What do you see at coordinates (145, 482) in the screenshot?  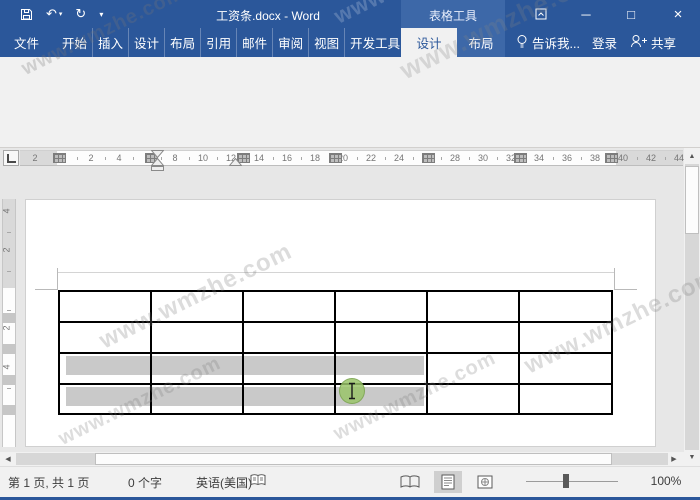 I see `word-count: 0 个字` at bounding box center [145, 482].